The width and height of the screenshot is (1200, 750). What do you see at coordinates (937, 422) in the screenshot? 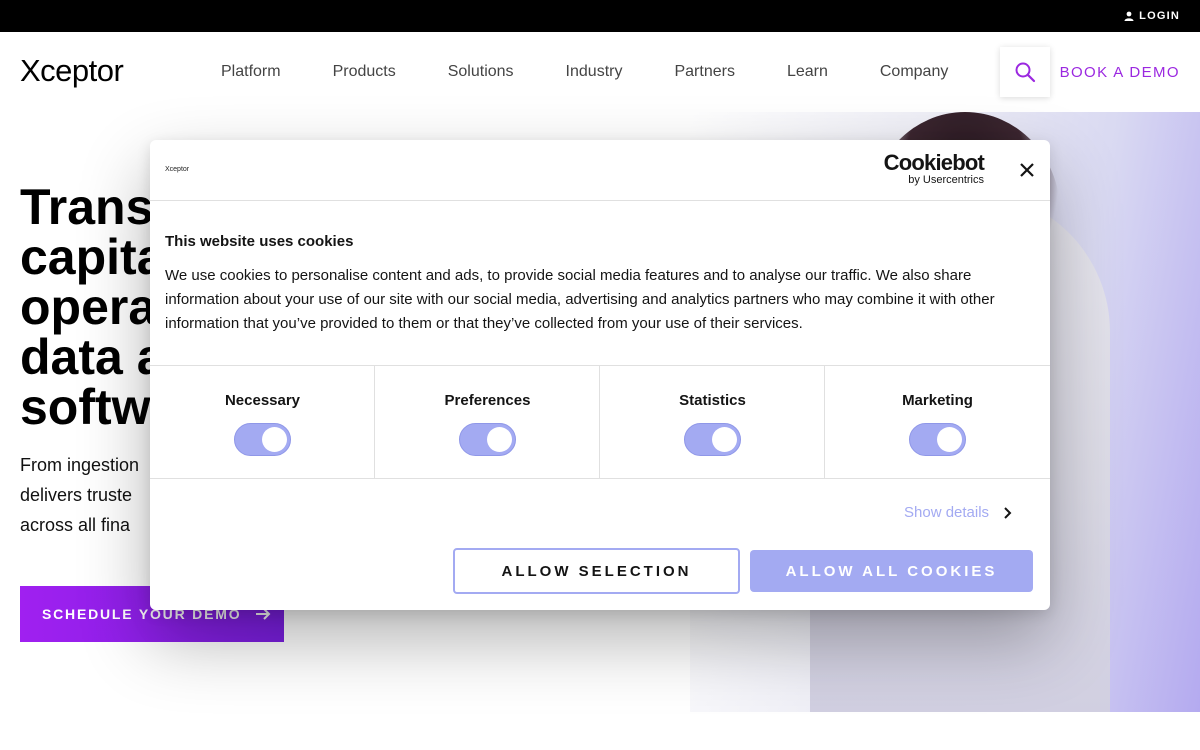
I see `toggle-marketing: Marketing` at bounding box center [937, 422].